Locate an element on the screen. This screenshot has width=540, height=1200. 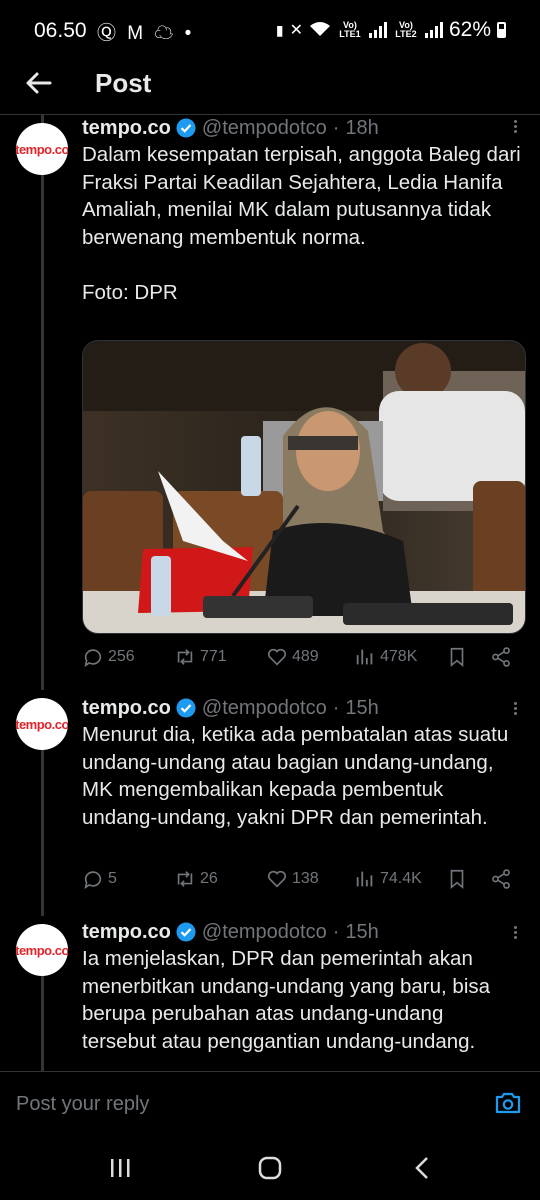
back-arrow-icon is located at coordinates (39, 83).